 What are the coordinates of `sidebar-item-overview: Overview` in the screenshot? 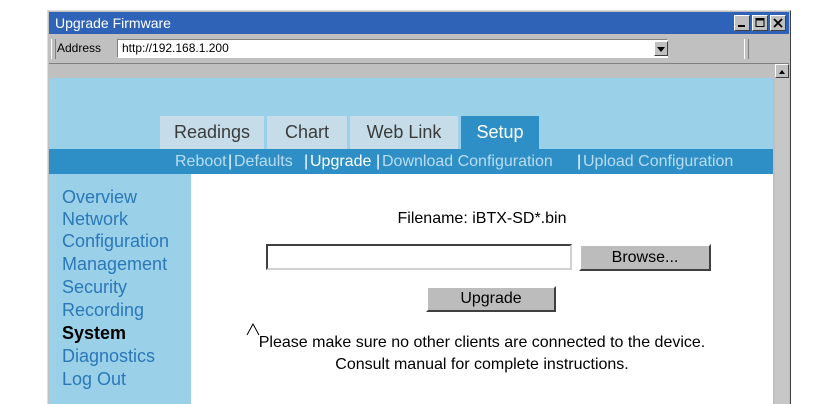 It's located at (99, 197).